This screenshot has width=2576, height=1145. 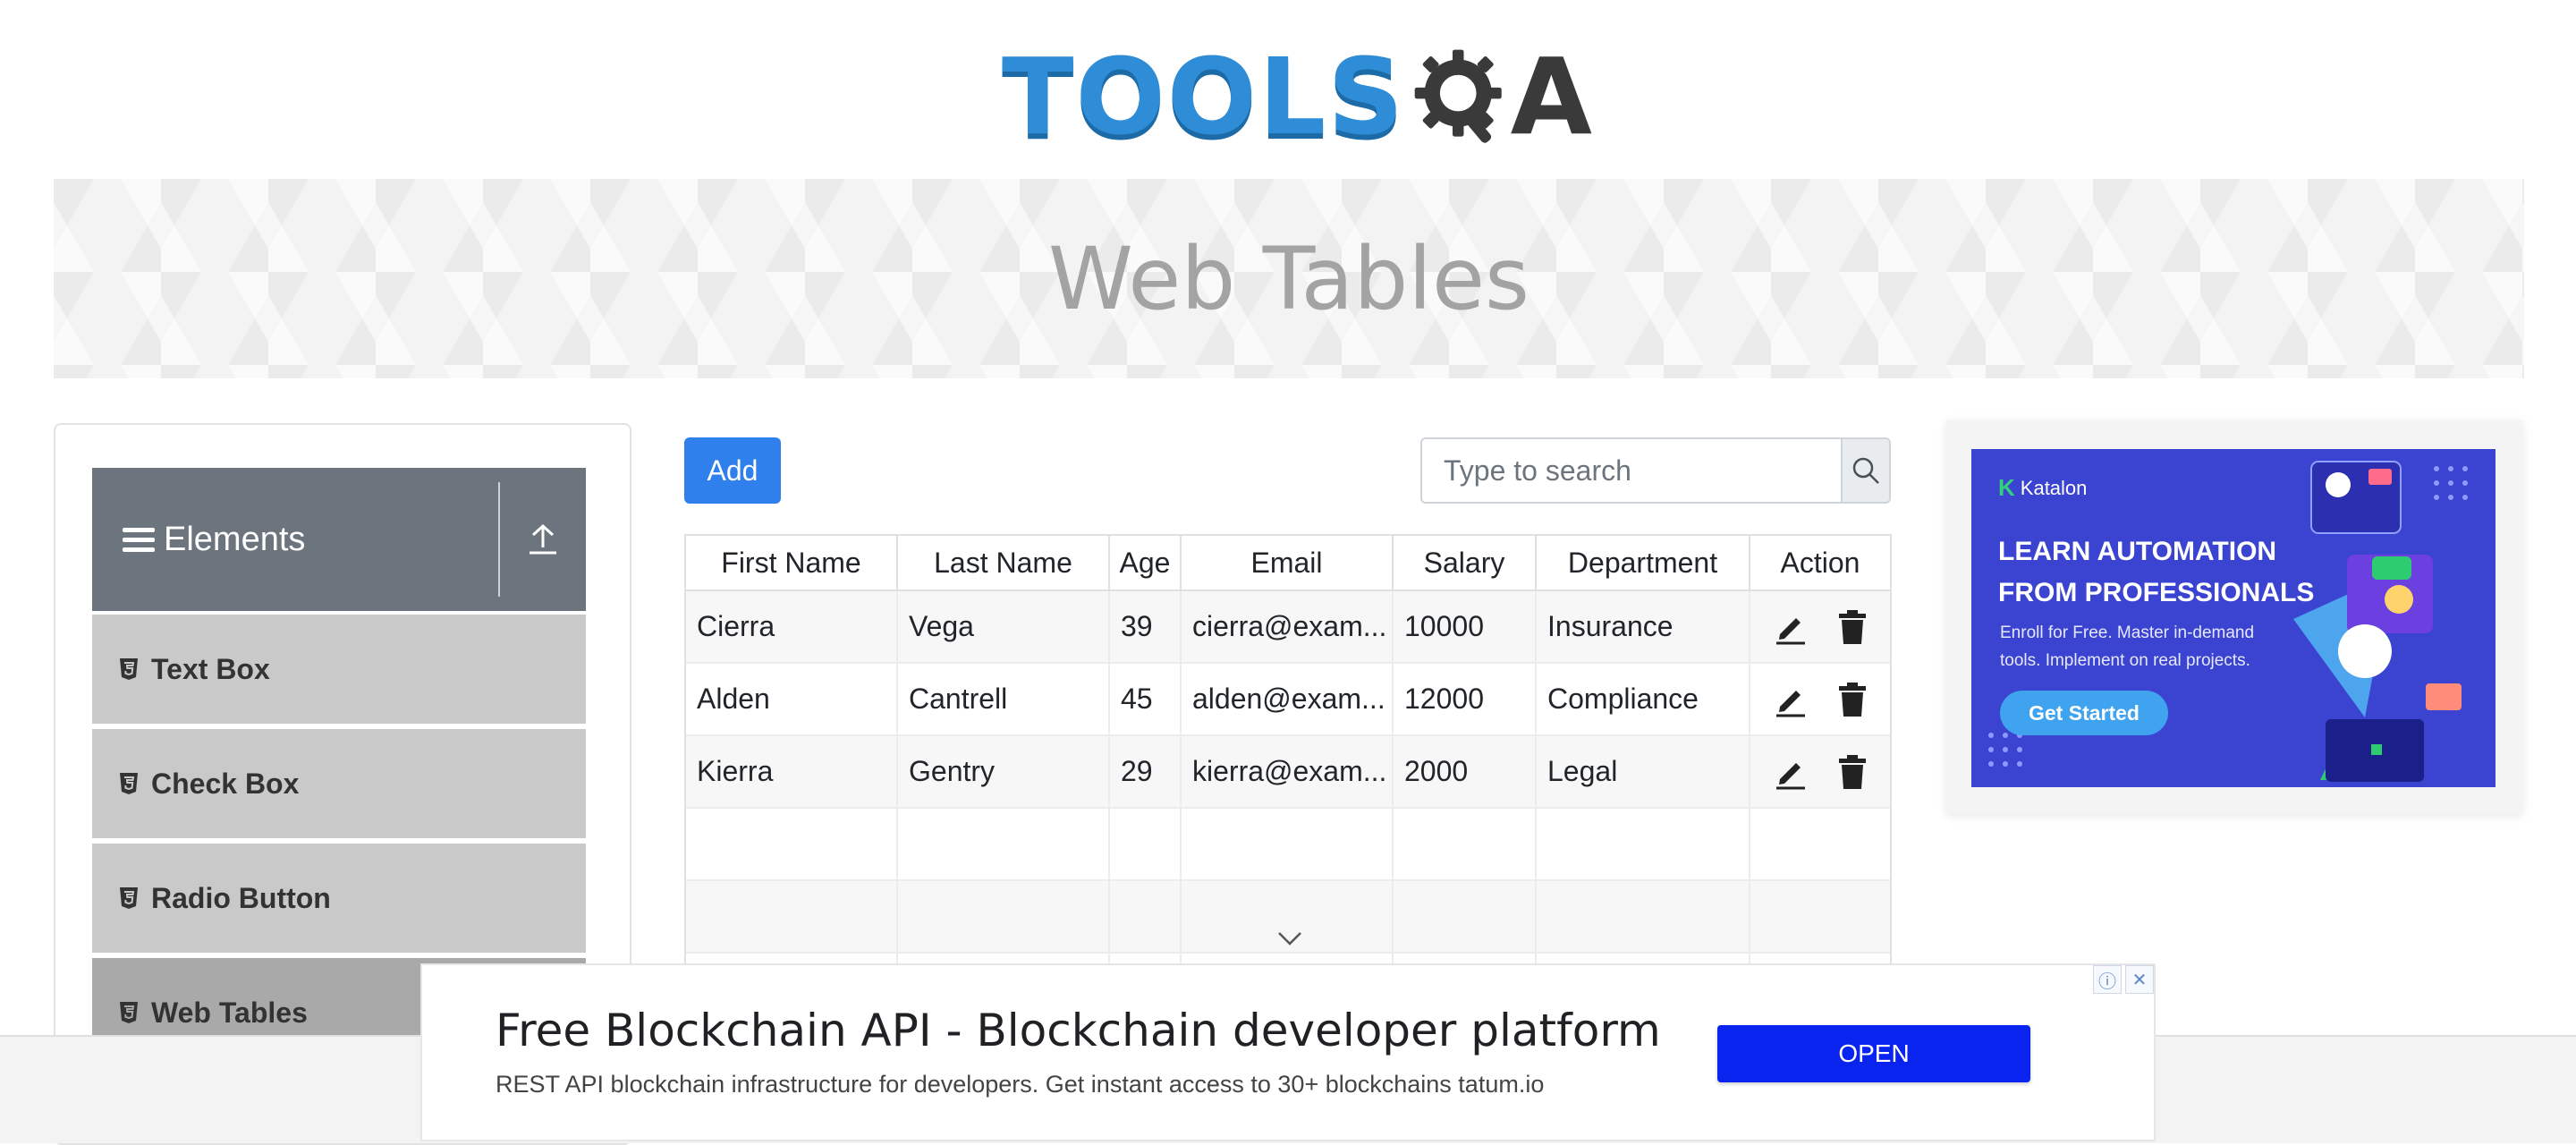 I want to click on logo-text: TOOLS, so click(x=1204, y=96).